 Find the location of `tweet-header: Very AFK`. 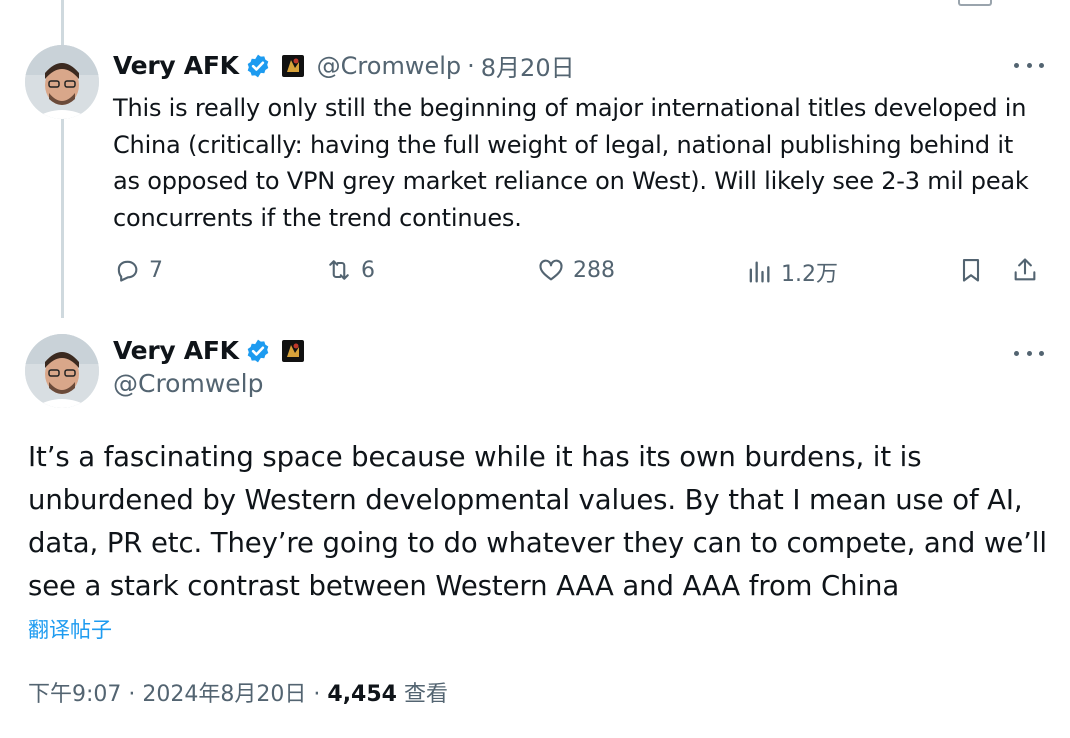

tweet-header: Very AFK is located at coordinates (209, 350).